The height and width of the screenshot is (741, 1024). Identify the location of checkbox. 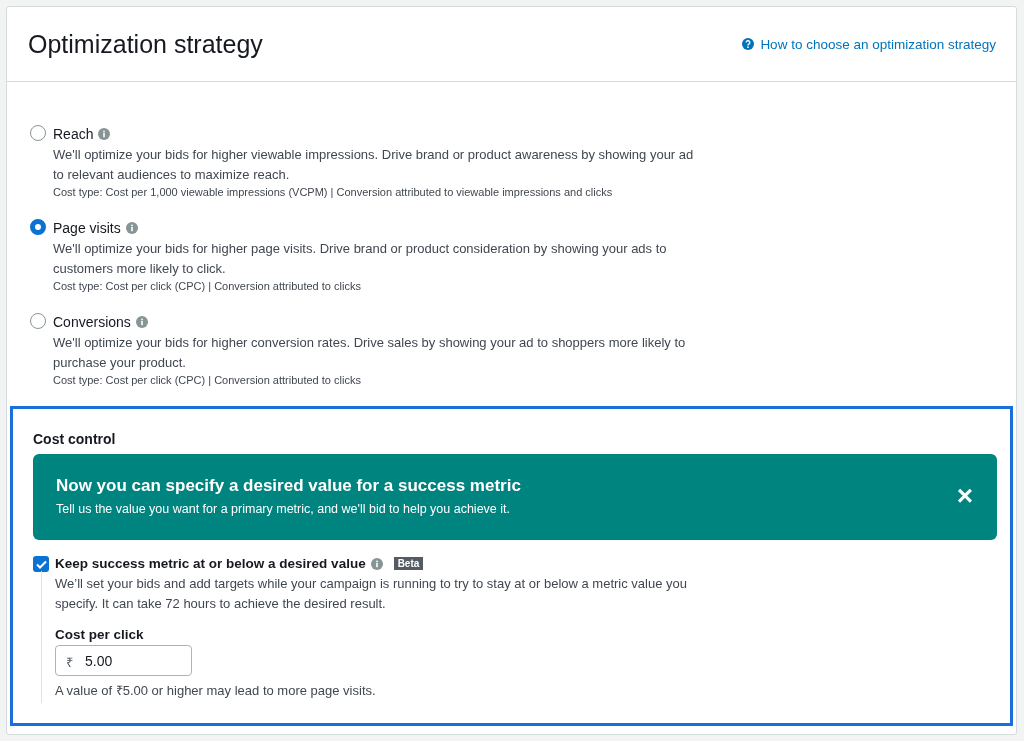
(41, 564).